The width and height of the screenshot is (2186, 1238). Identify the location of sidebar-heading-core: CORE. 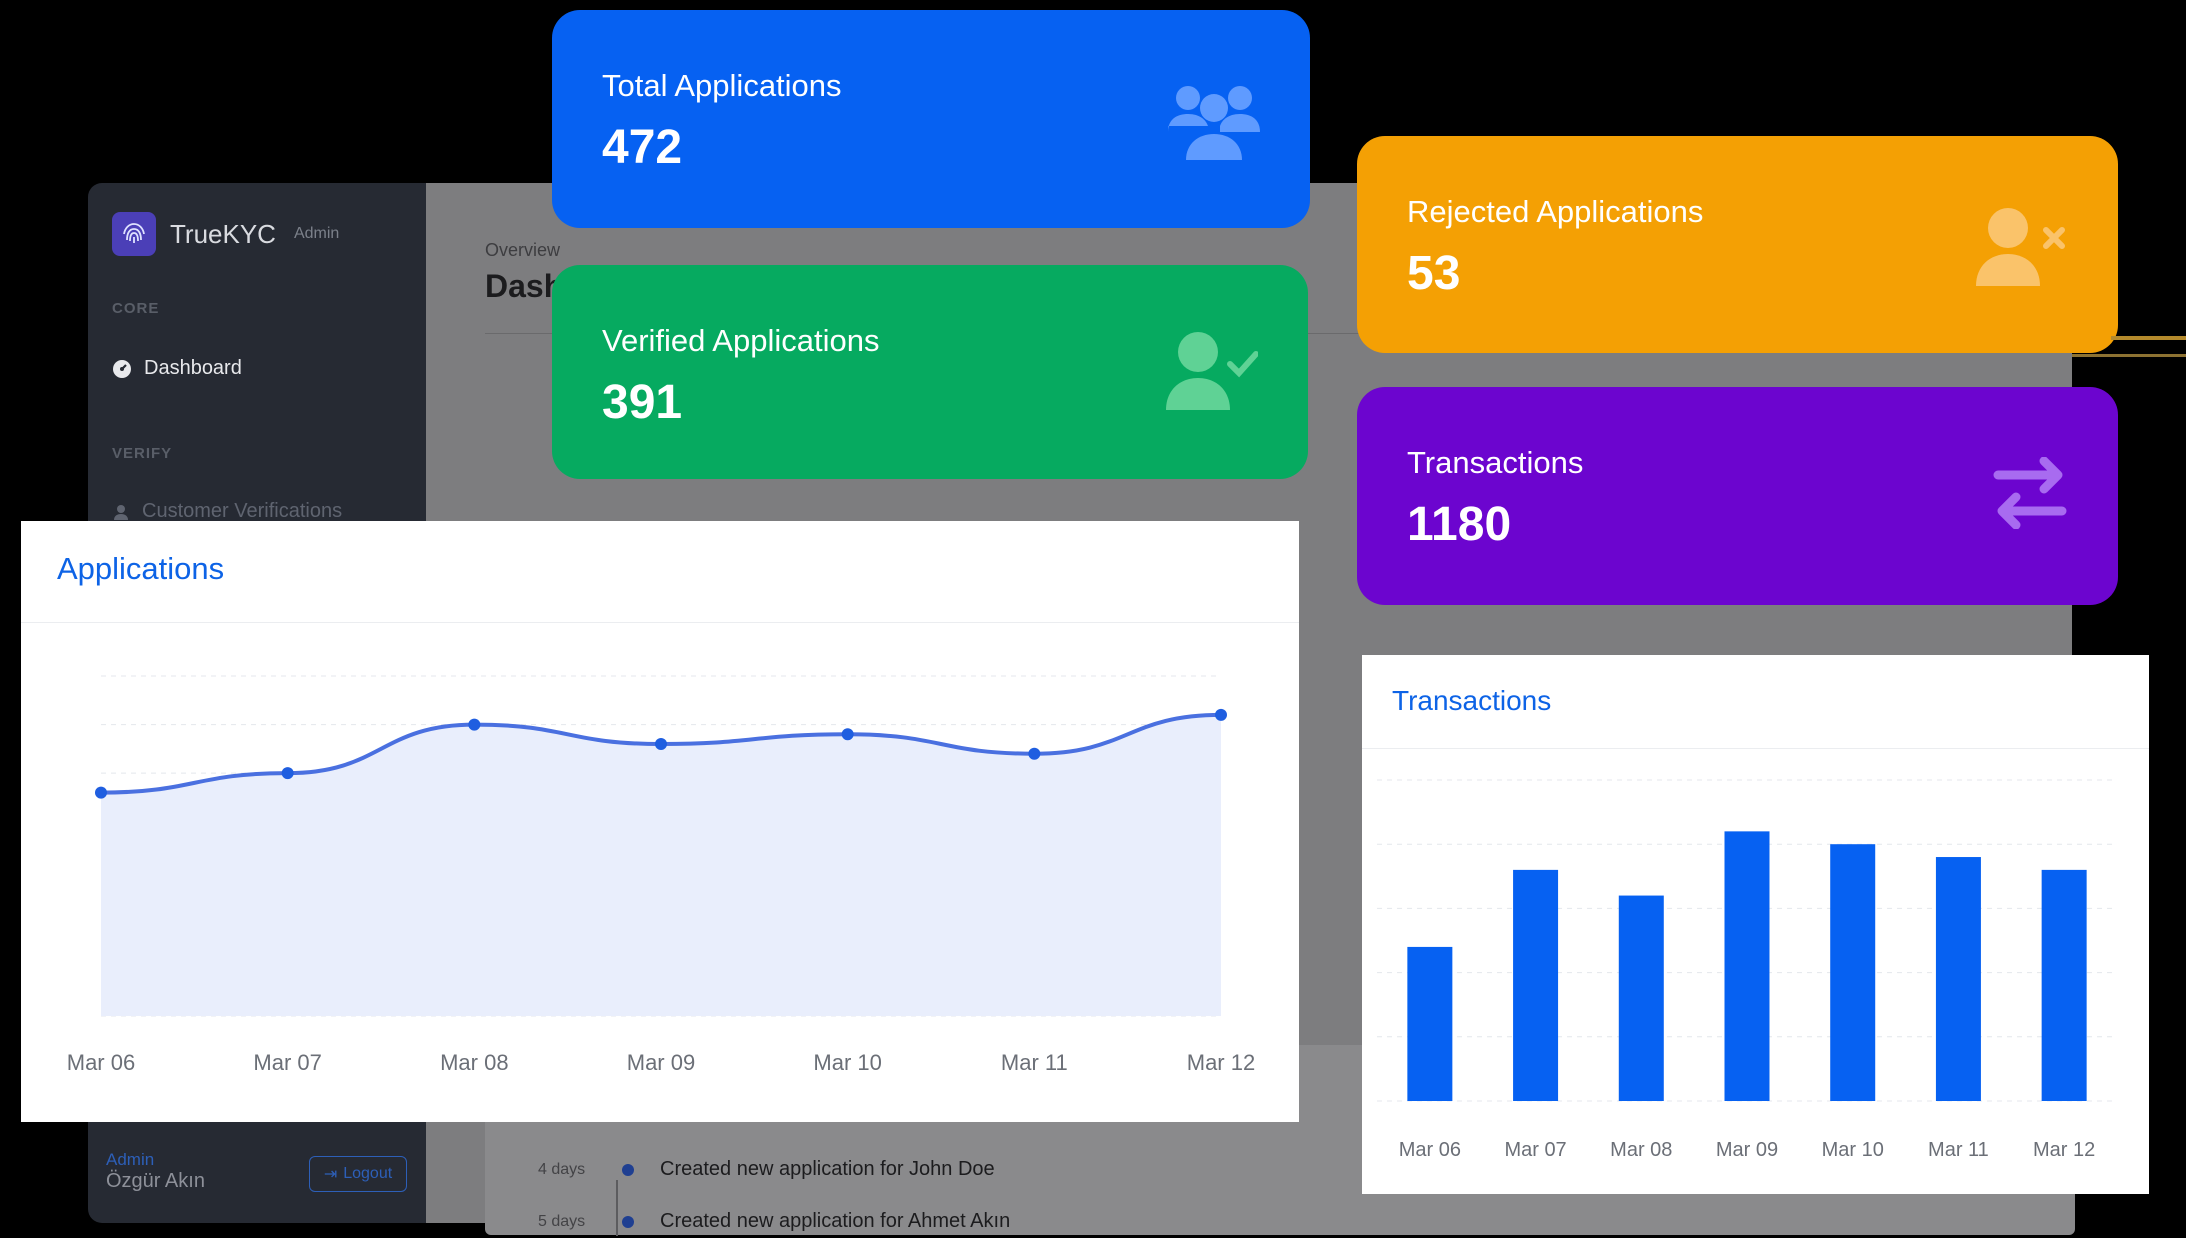
(136, 308).